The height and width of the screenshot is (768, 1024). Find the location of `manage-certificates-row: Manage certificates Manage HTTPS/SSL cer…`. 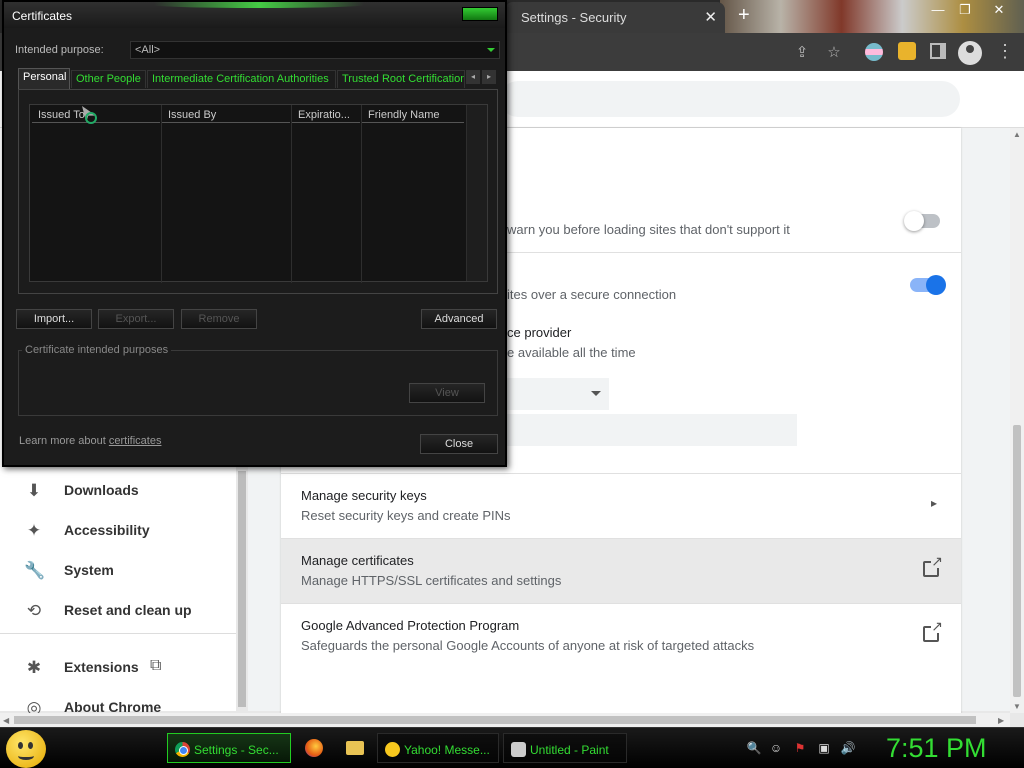

manage-certificates-row: Manage certificates Manage HTTPS/SSL cer… is located at coordinates (621, 570).